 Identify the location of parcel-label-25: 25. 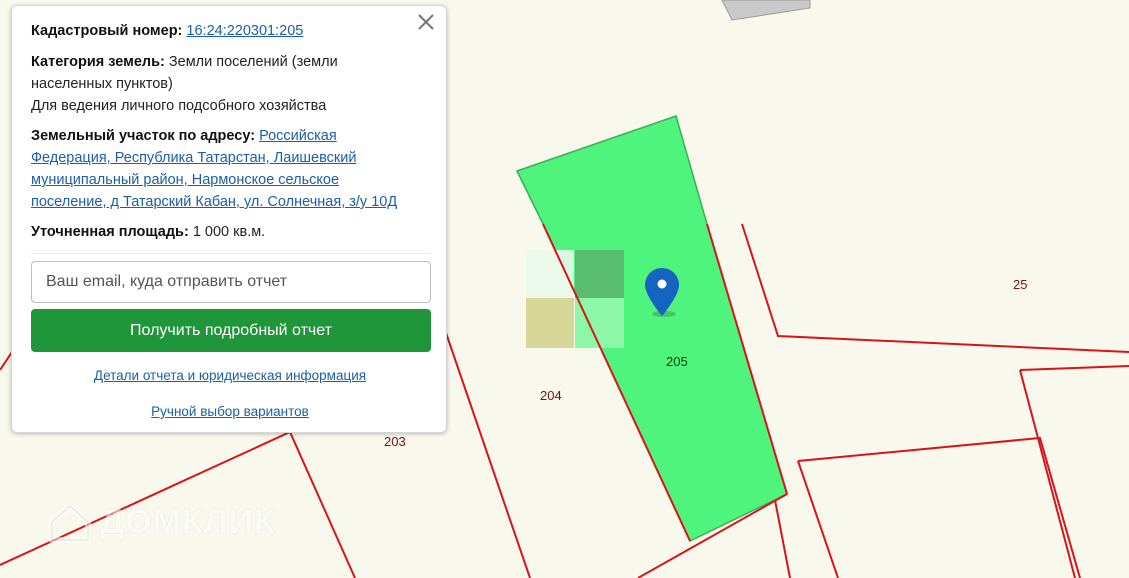
(1020, 284).